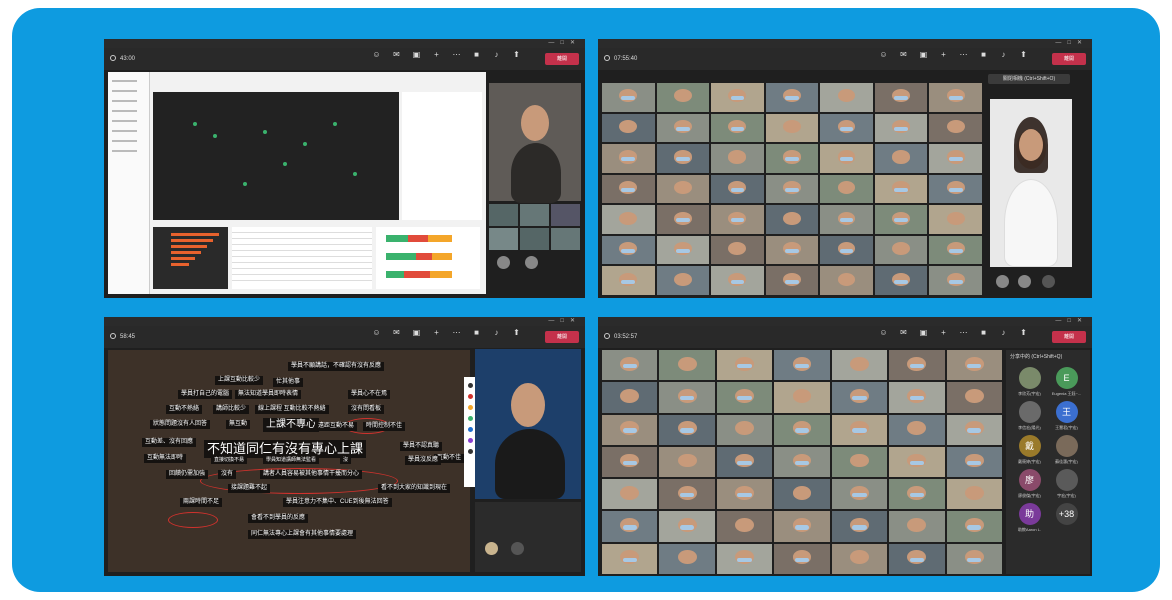 Image resolution: width=1172 pixels, height=600 pixels. Describe the element at coordinates (1029, 484) in the screenshot. I see `roster-avatar: 廖廖俊傑(宇宏)` at that location.